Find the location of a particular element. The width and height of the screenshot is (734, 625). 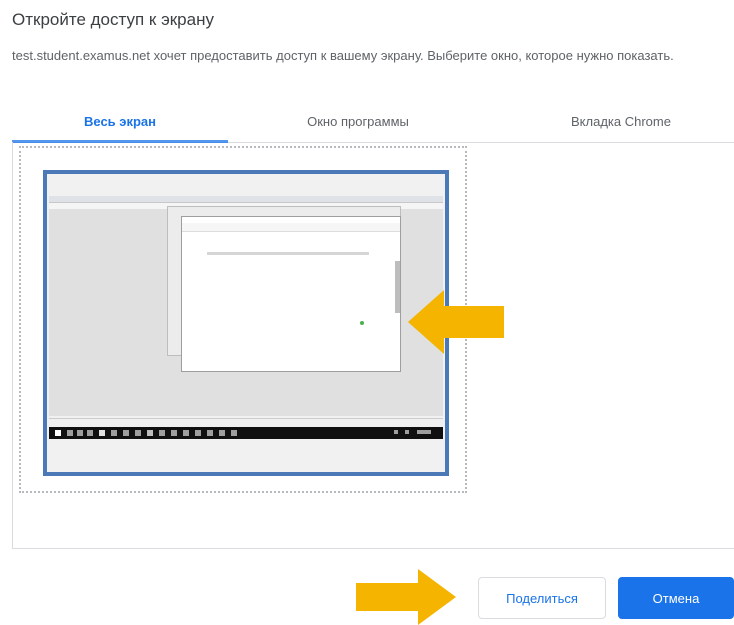

desktop-statusbar is located at coordinates (246, 422).